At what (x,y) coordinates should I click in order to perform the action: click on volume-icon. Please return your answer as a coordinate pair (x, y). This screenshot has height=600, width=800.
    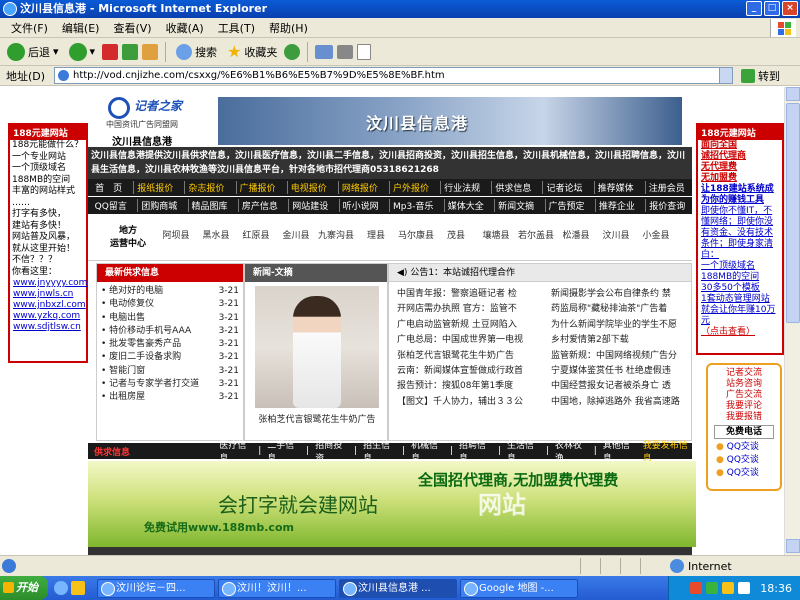
    Looking at the image, I should click on (744, 588).